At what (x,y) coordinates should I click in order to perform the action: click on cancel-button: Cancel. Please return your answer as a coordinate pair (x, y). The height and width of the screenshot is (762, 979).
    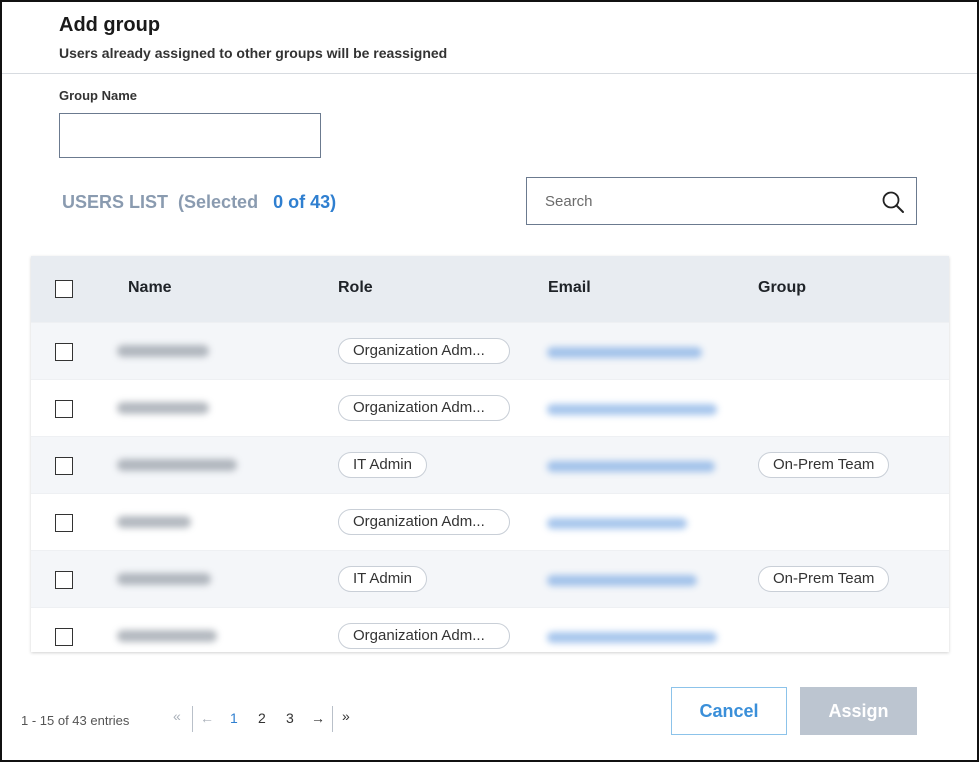
    Looking at the image, I should click on (729, 711).